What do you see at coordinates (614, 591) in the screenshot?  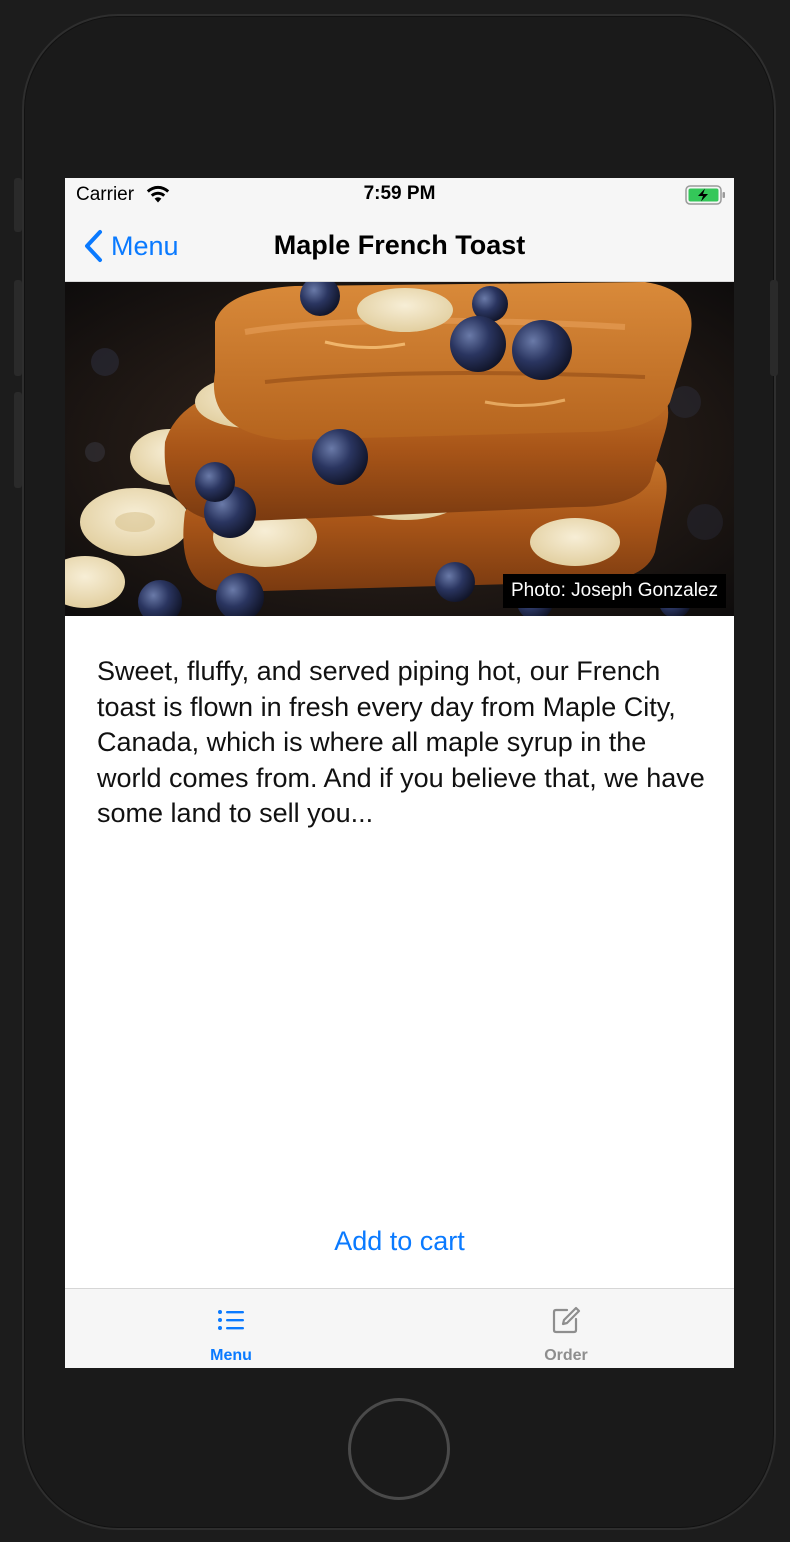 I see `photo-credit: Photo: Joseph Gonzalez` at bounding box center [614, 591].